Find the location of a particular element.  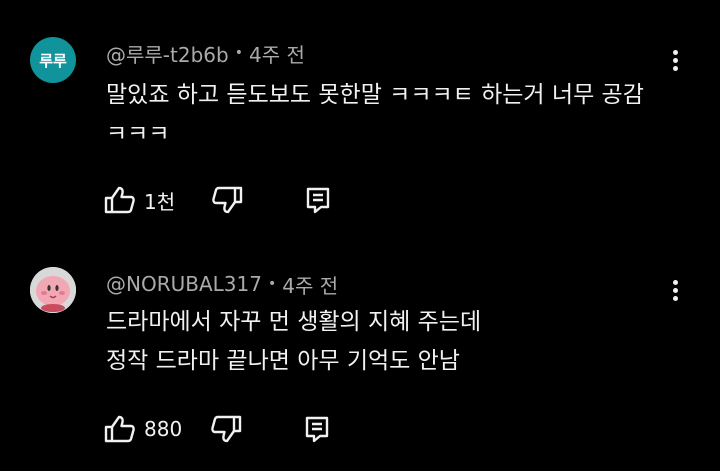

comment-header: @루루-t2b6b • 4주 전 is located at coordinates (205, 53).